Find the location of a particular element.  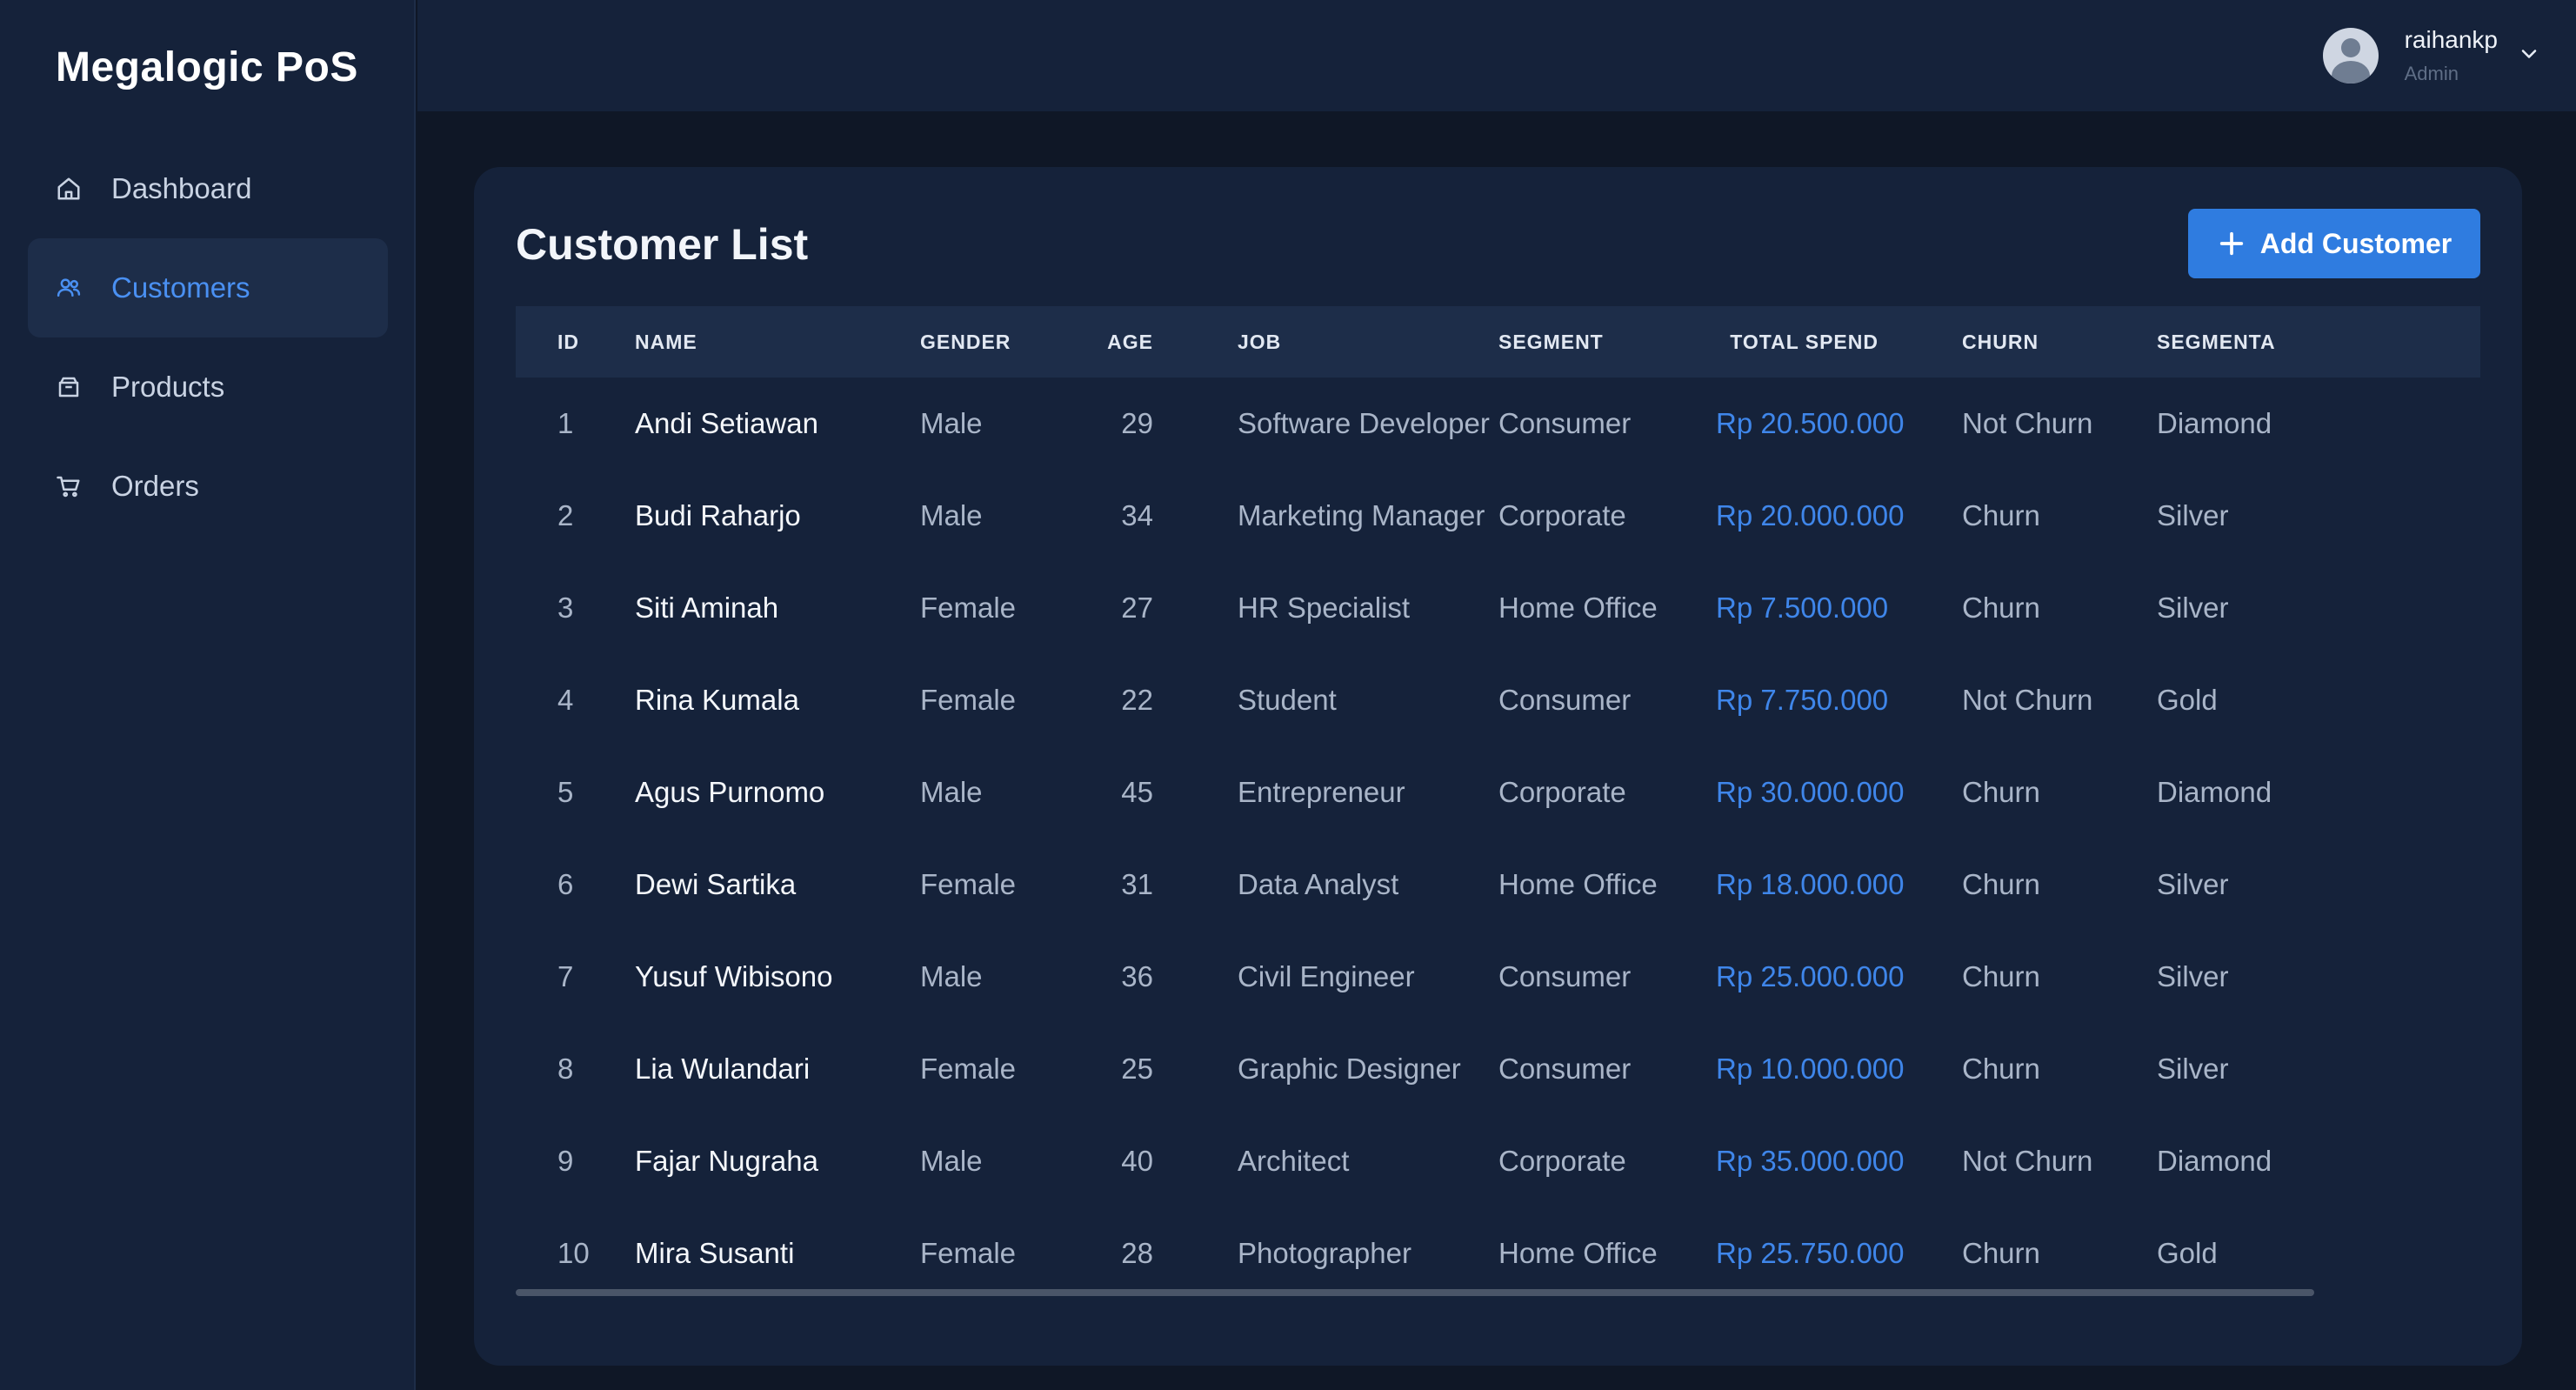

cell-job: Civil Engineer is located at coordinates (1326, 976).